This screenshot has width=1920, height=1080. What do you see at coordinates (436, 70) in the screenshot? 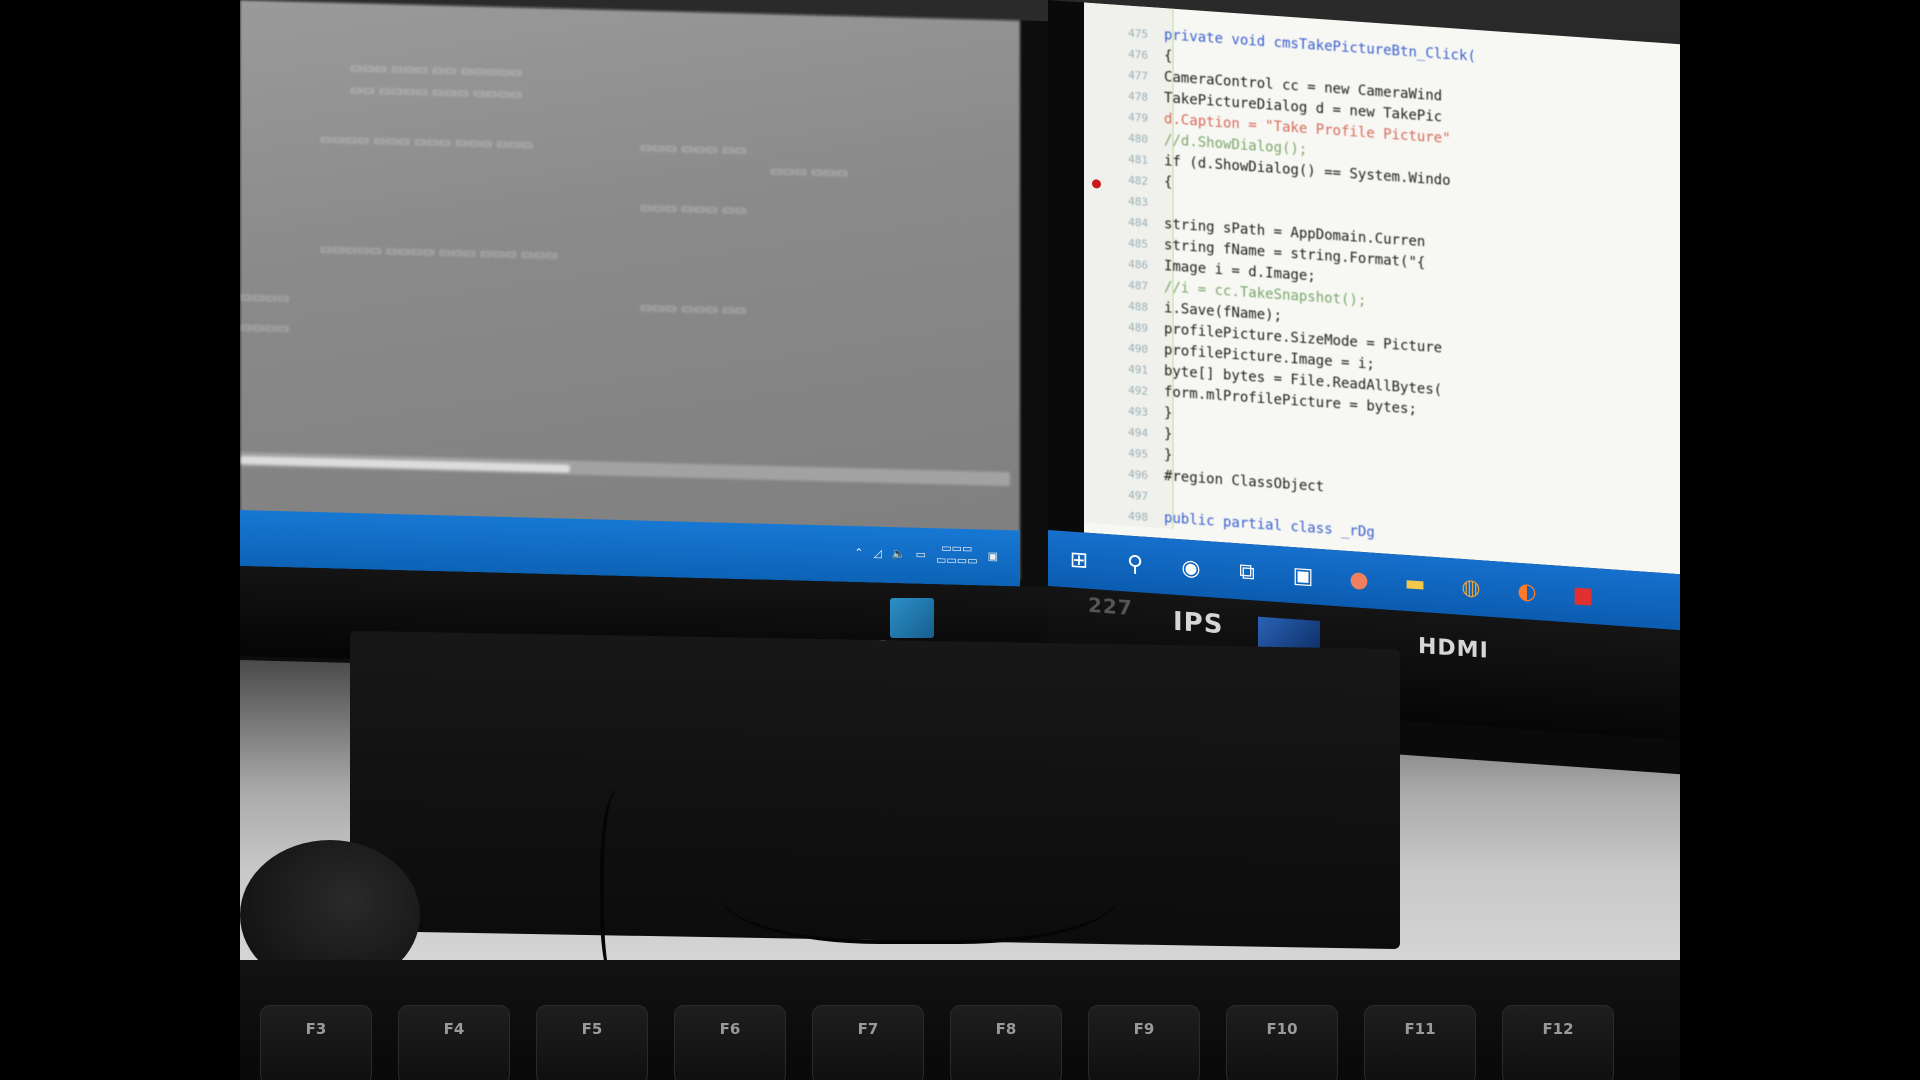
I see `blurred-text: ▭▭▭ ▭▭▭ ▭▭ ▭▭▭▭▭` at bounding box center [436, 70].